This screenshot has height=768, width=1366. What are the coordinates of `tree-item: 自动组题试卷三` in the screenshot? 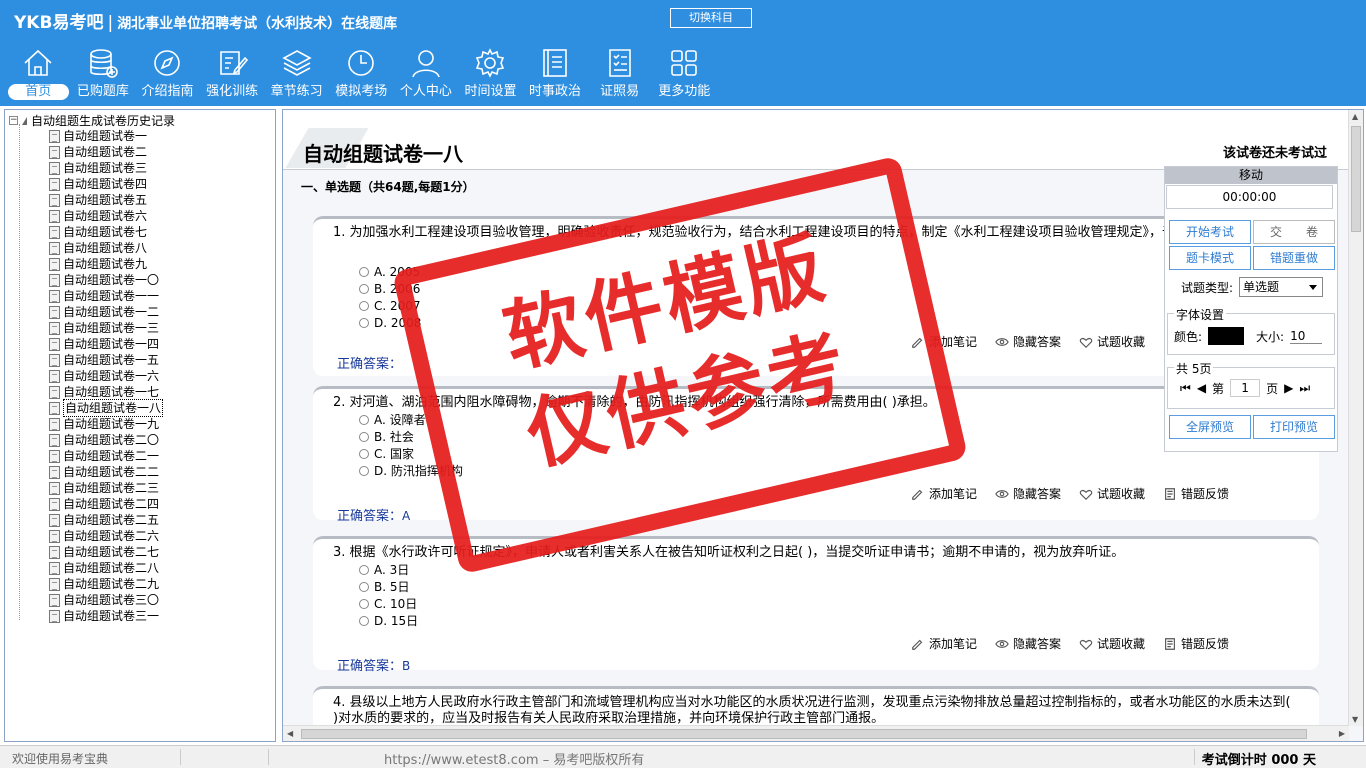 It's located at (106, 168).